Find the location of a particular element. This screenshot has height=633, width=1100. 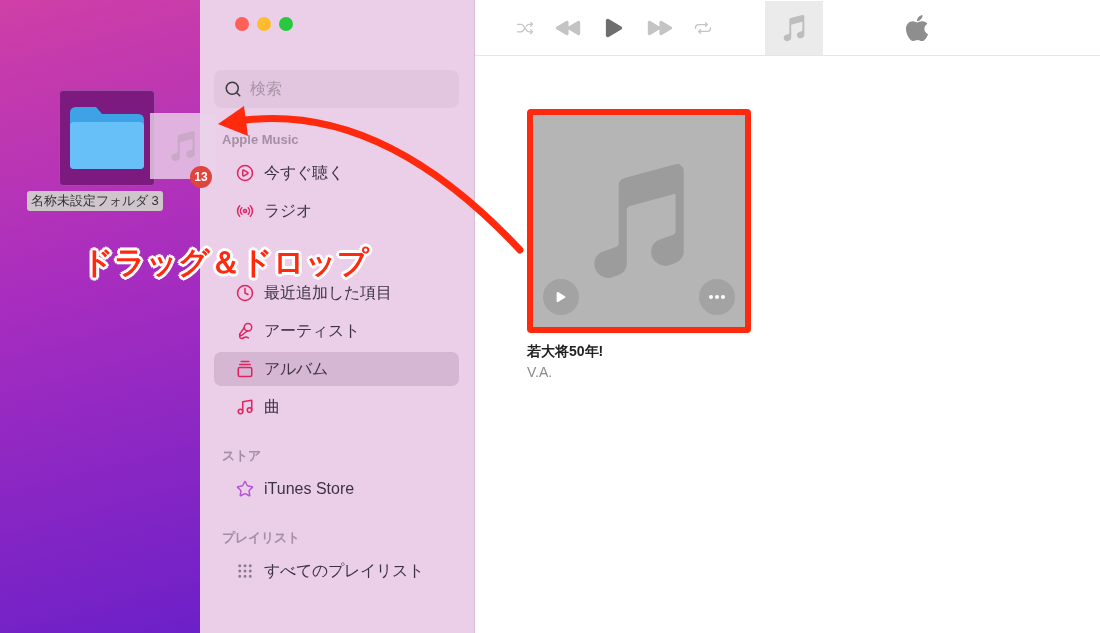

radio-waves-icon is located at coordinates (245, 211).